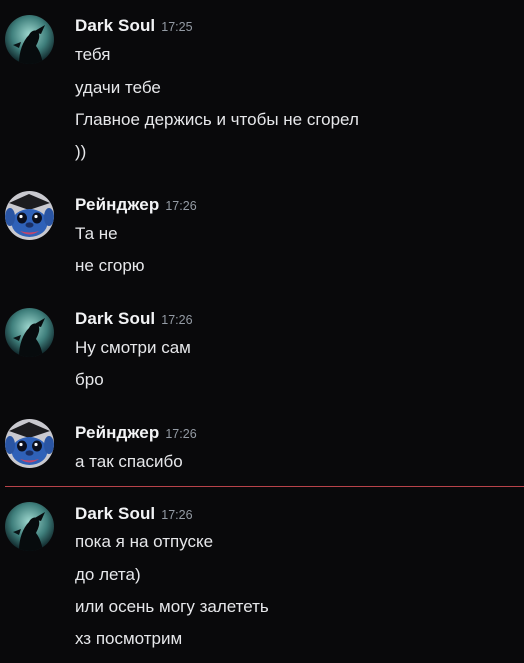 Image resolution: width=524 pixels, height=663 pixels. What do you see at coordinates (144, 541) in the screenshot?
I see `message-text: пока я на отпуске` at bounding box center [144, 541].